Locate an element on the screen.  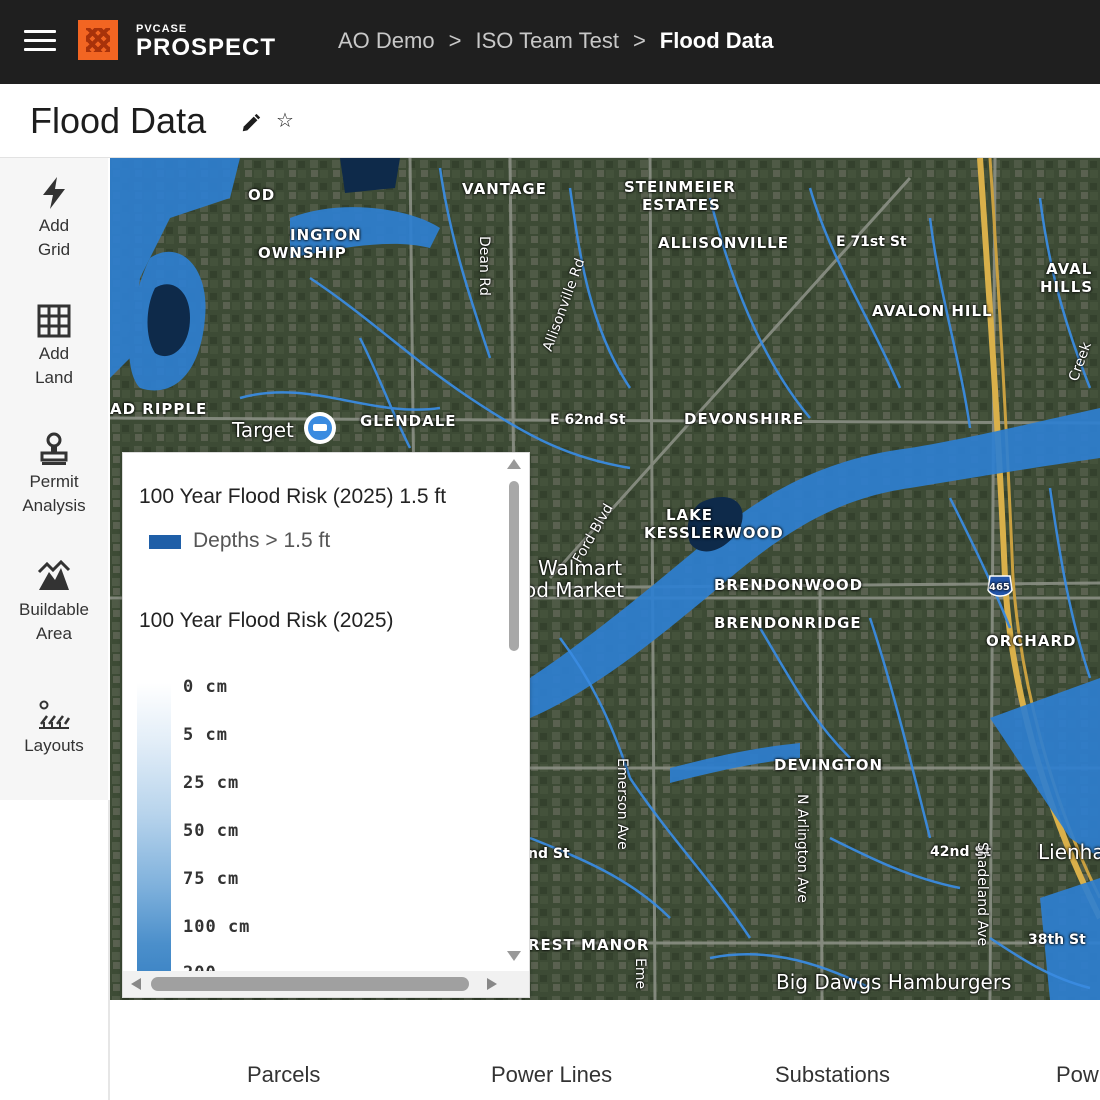
sidebar-item-add-land: Add Land is located at coordinates (54, 347).